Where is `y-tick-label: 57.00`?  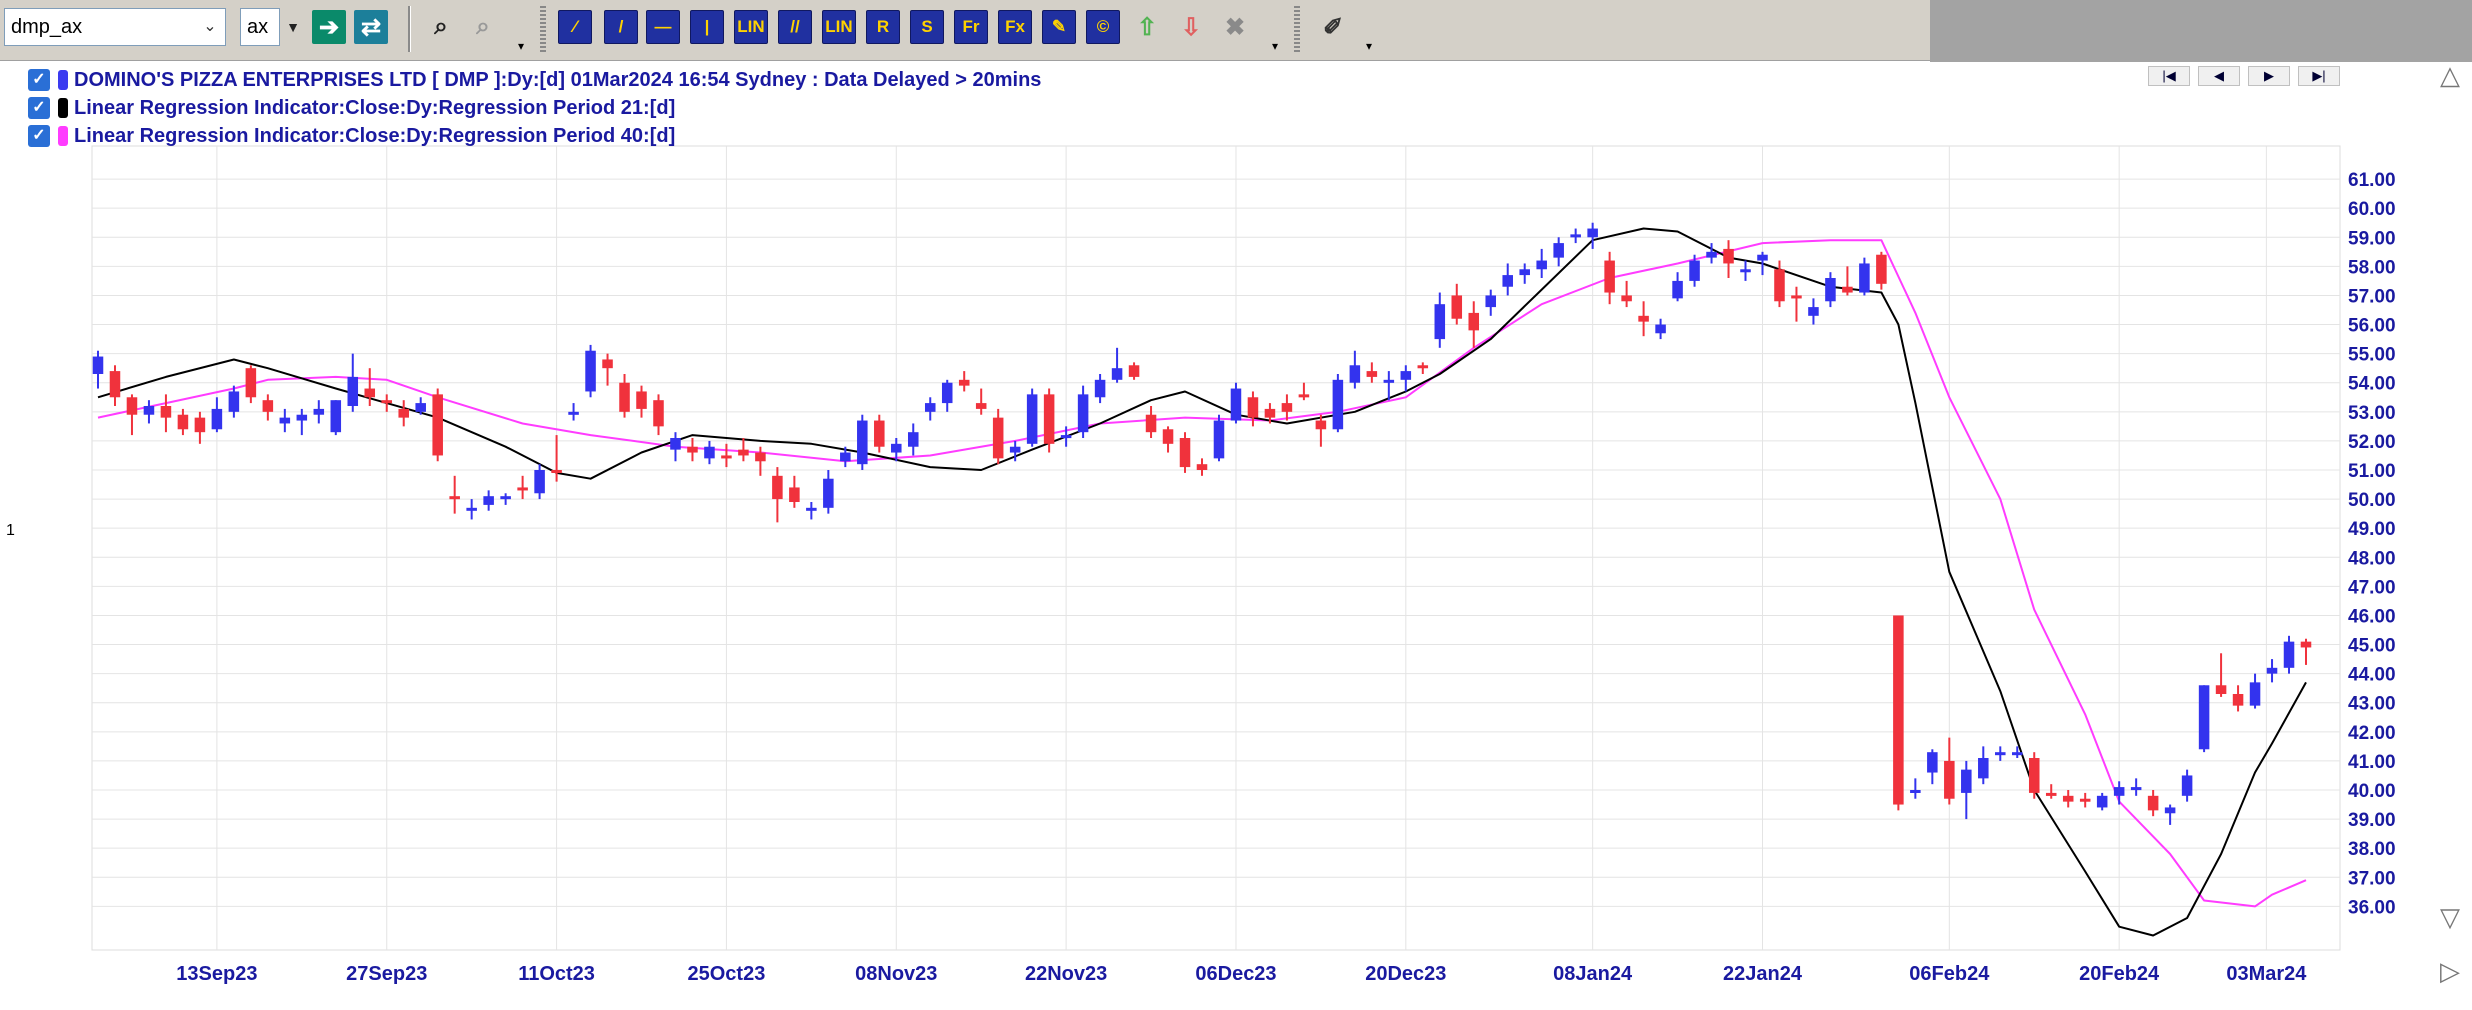 y-tick-label: 57.00 is located at coordinates (2372, 296).